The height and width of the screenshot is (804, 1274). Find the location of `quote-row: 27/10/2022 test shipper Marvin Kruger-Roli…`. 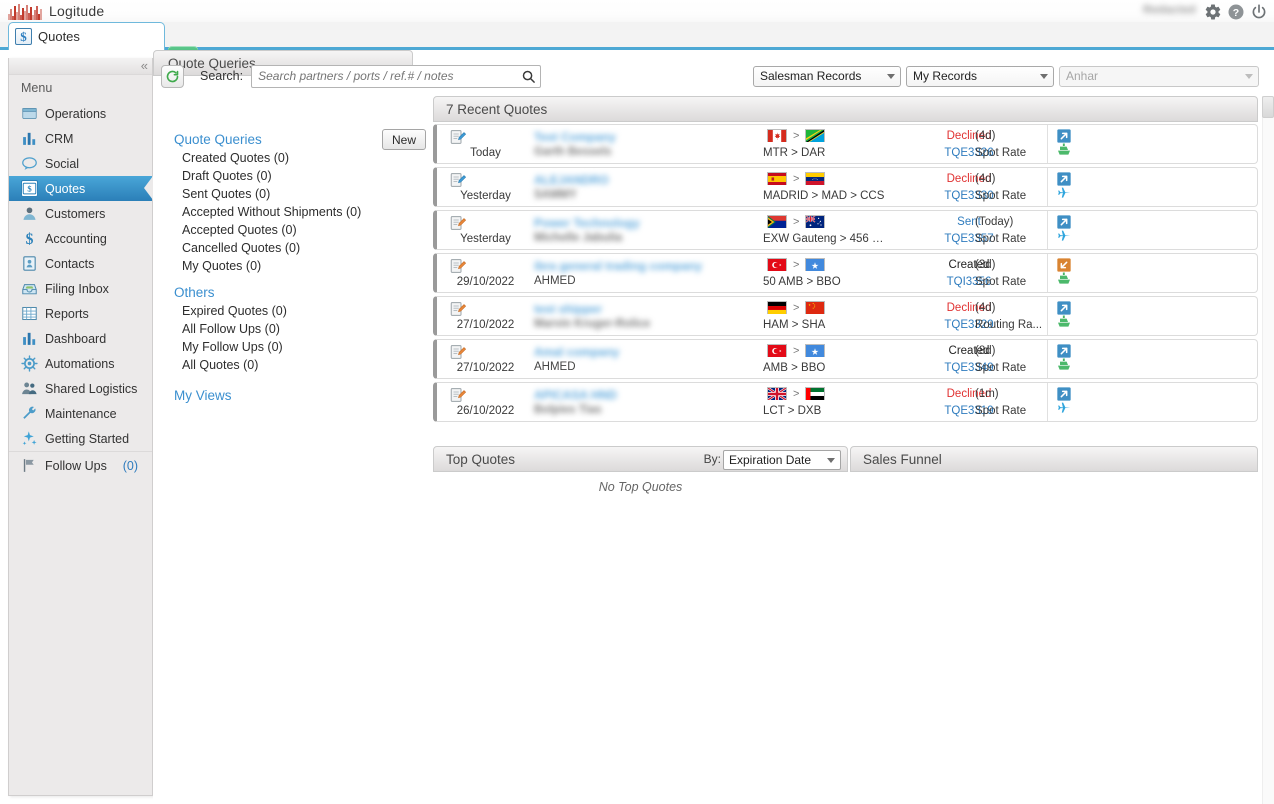

quote-row: 27/10/2022 test shipper Marvin Kruger-Roli… is located at coordinates (845, 316).